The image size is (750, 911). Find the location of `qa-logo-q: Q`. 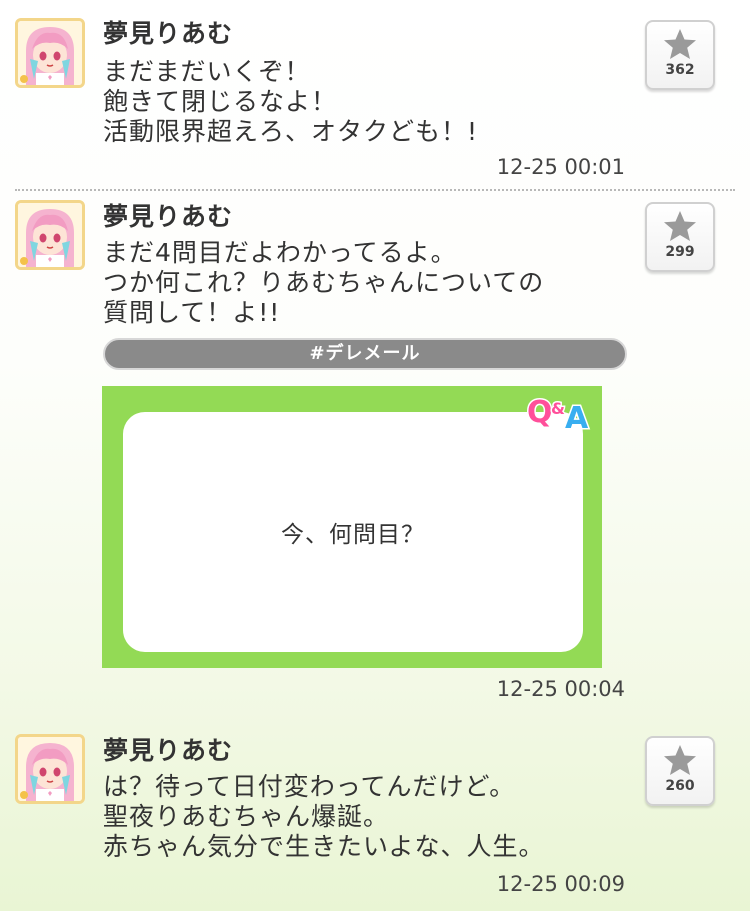

qa-logo-q: Q is located at coordinates (540, 412).